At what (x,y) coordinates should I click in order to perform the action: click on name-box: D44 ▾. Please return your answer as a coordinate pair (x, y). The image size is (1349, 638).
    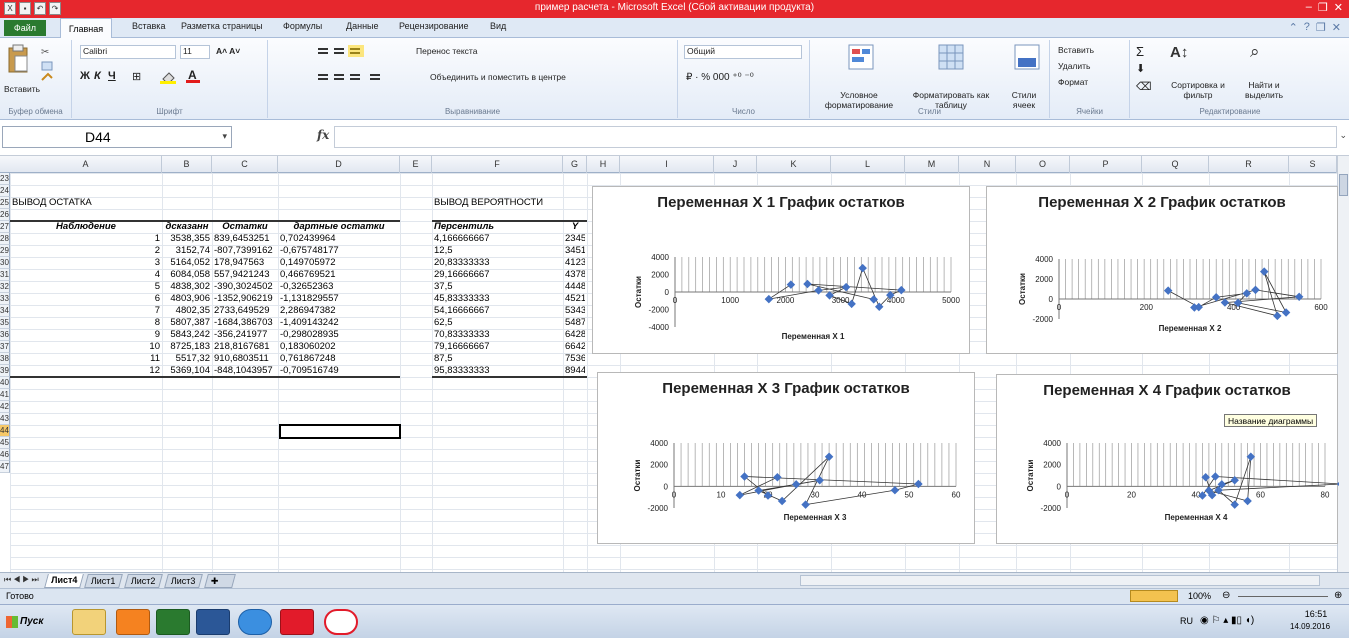
    Looking at the image, I should click on (117, 137).